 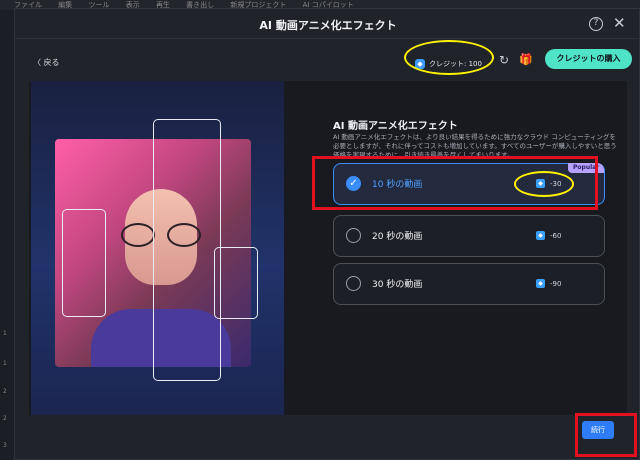 What do you see at coordinates (556, 283) in the screenshot?
I see `option-cost-value: -90` at bounding box center [556, 283].